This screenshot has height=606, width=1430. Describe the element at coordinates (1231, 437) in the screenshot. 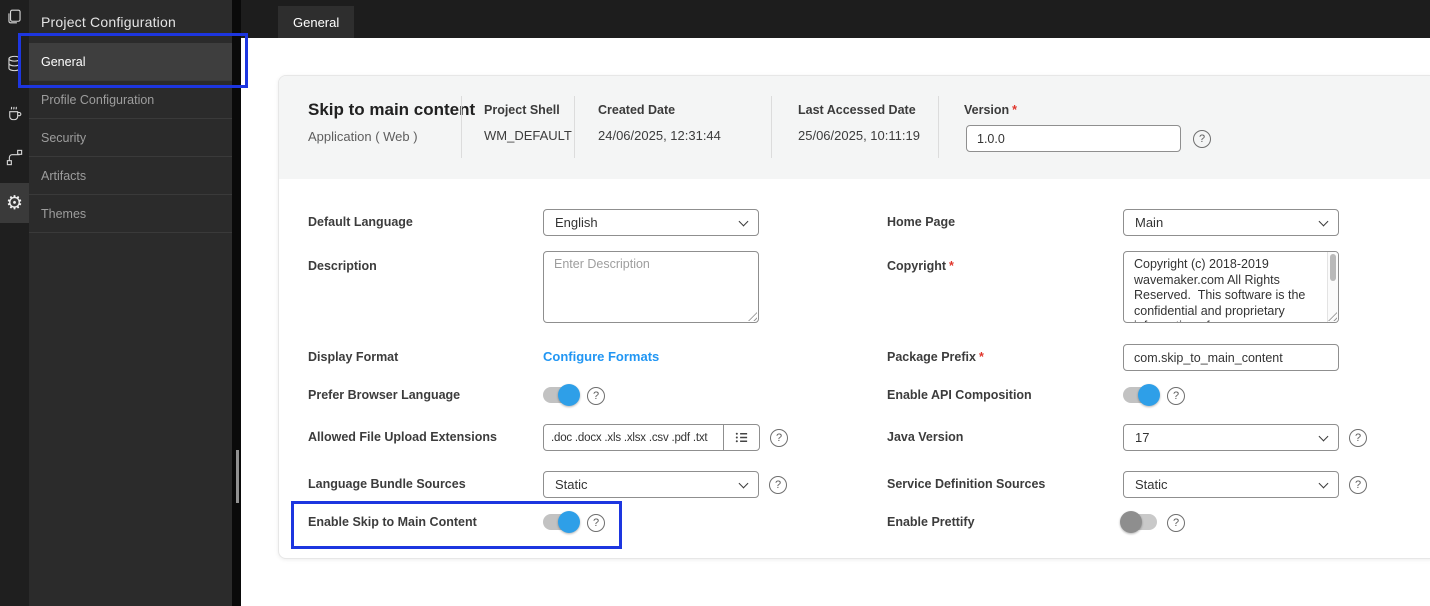

I see `java-version-select: 17` at that location.